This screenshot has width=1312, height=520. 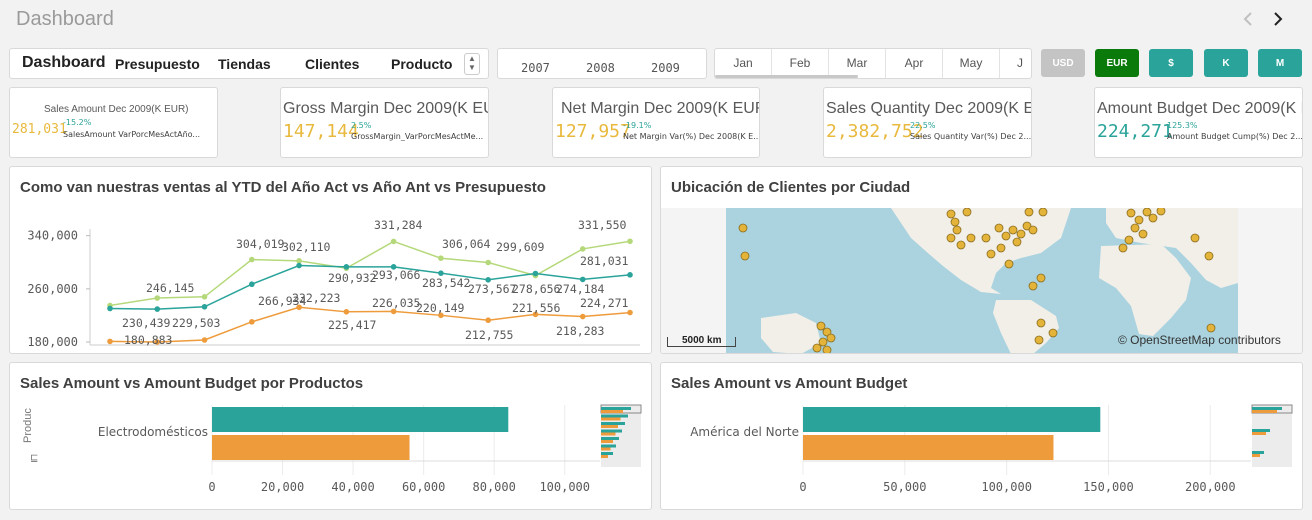 I want to click on map-scale: 5000 km, so click(x=702, y=341).